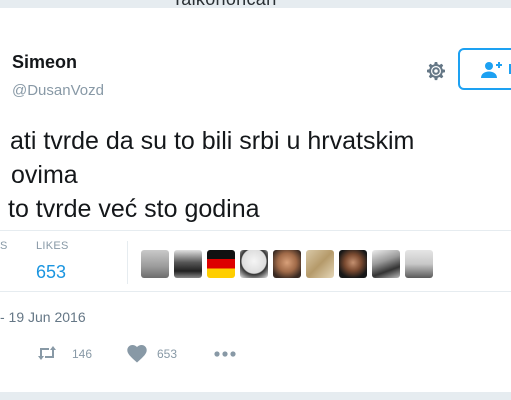 The height and width of the screenshot is (400, 511). I want to click on likes-label: LIKES, so click(52, 246).